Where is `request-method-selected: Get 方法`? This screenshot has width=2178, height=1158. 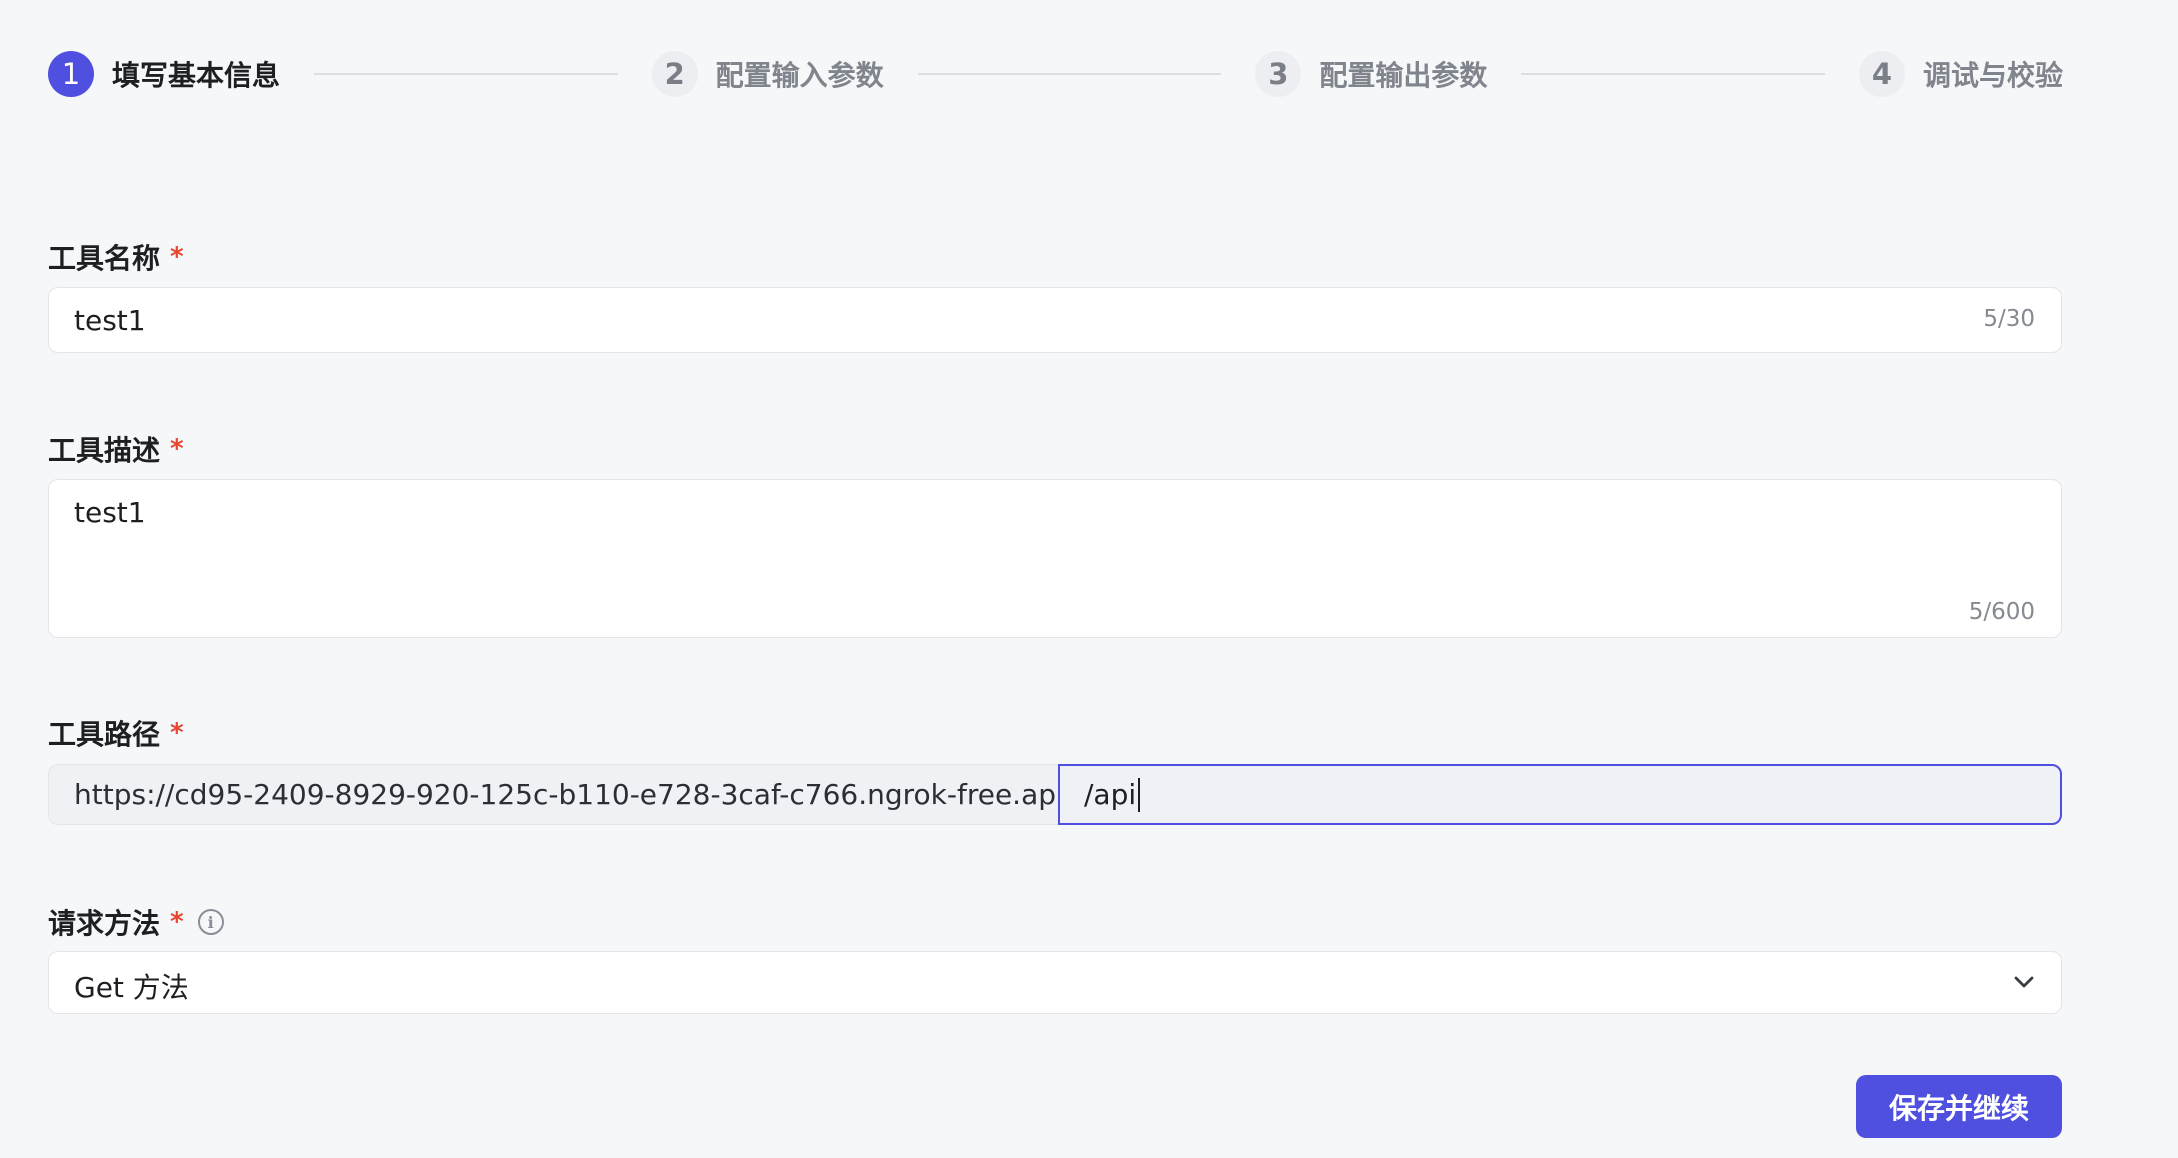 request-method-selected: Get 方法 is located at coordinates (131, 987).